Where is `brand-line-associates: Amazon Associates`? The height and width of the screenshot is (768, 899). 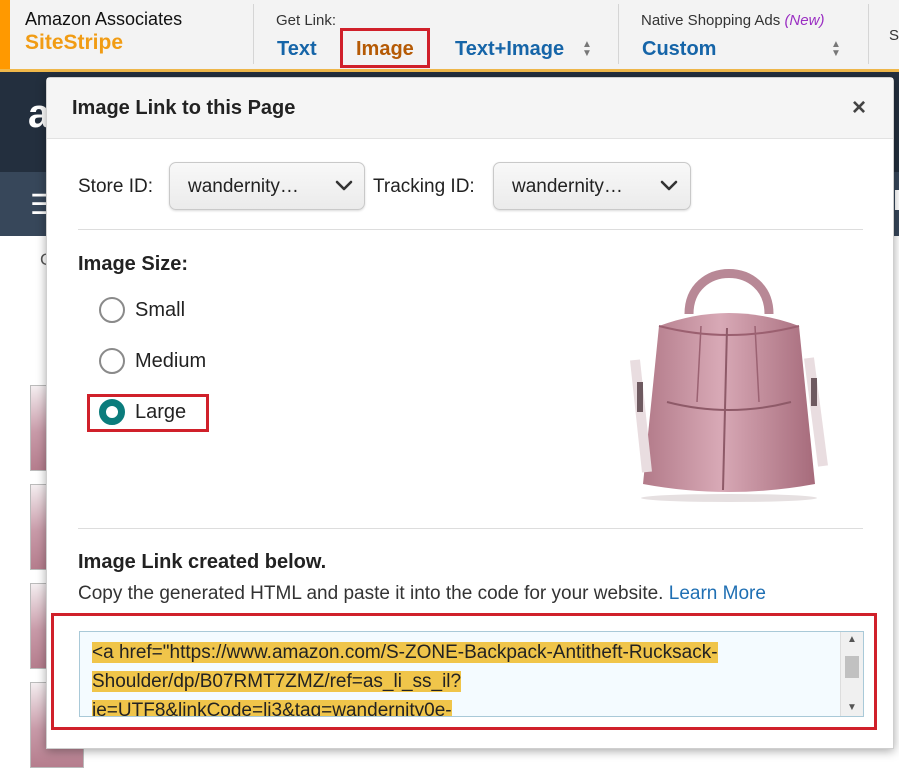 brand-line-associates: Amazon Associates is located at coordinates (104, 19).